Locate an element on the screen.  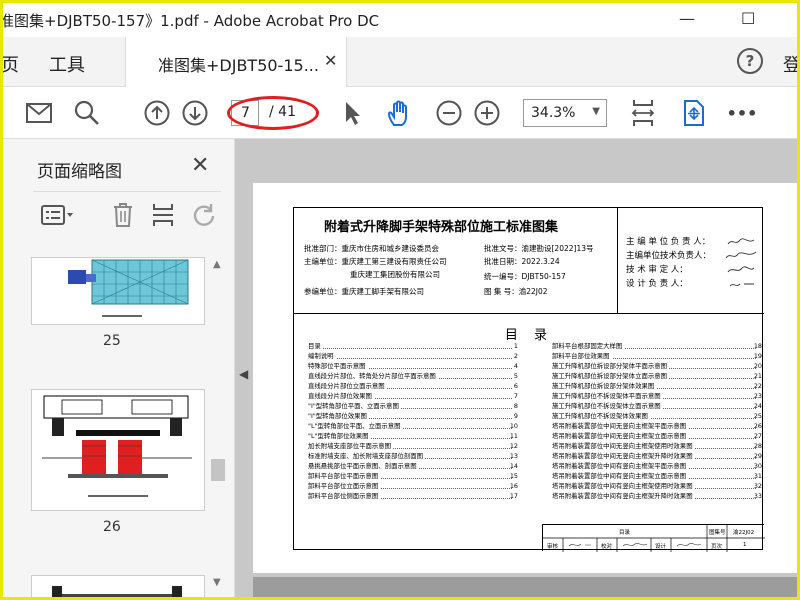
title-block-atlas-value: 渝22J02 is located at coordinates (744, 533).